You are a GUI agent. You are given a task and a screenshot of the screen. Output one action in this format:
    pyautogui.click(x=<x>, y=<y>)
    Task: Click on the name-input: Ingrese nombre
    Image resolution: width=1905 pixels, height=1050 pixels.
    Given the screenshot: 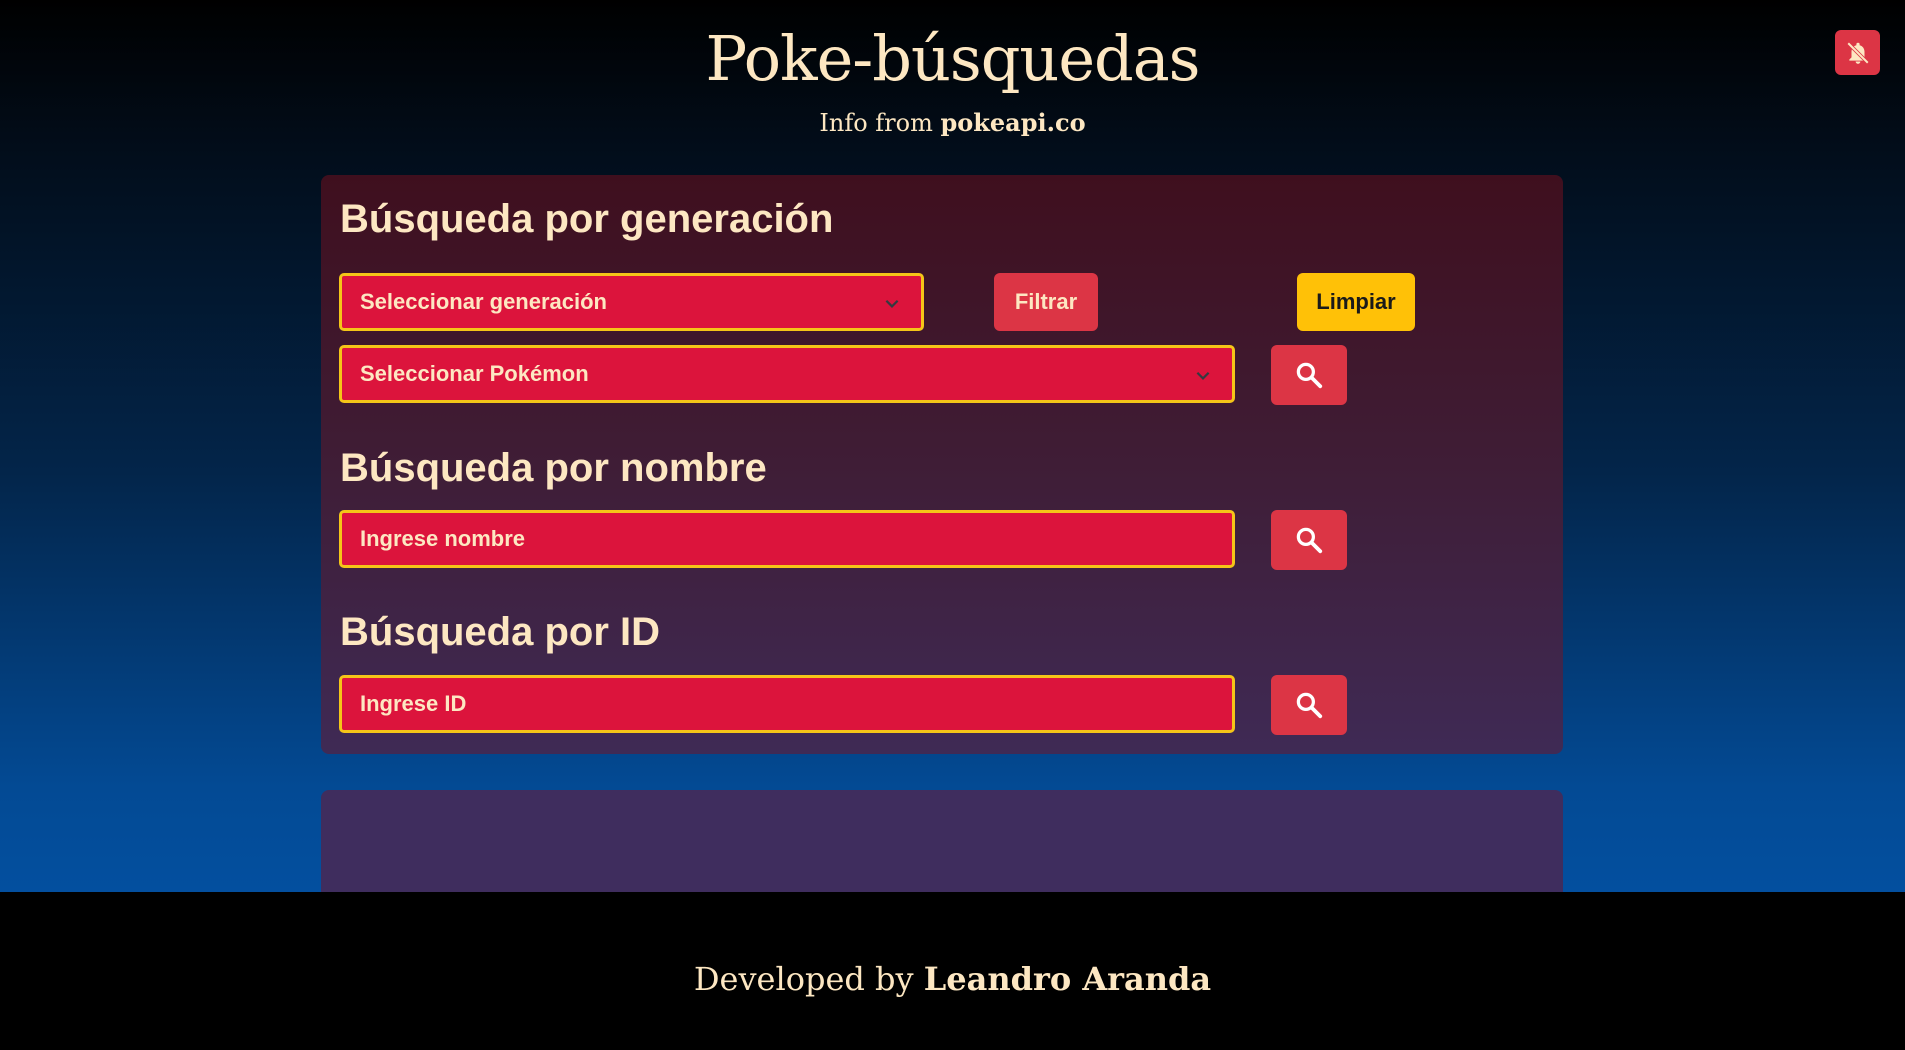 What is the action you would take?
    pyautogui.click(x=787, y=539)
    